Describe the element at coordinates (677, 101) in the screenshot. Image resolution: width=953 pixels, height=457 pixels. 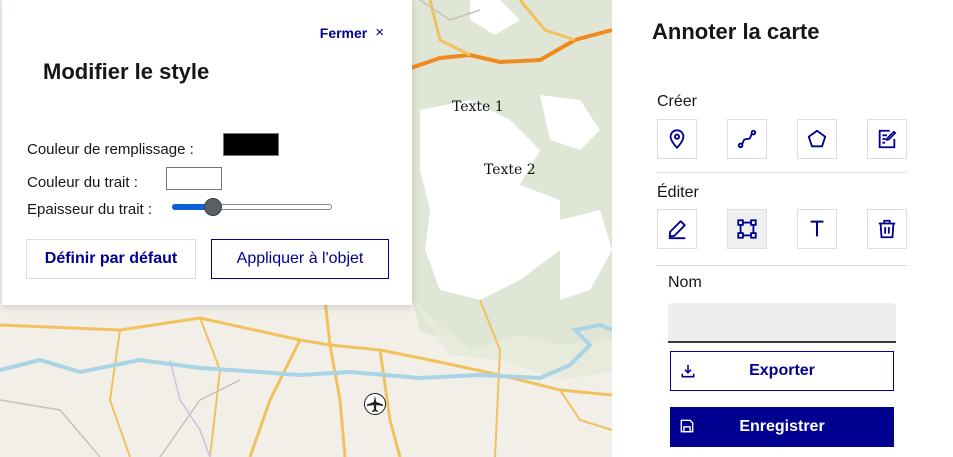
I see `create-section-label: Créer` at that location.